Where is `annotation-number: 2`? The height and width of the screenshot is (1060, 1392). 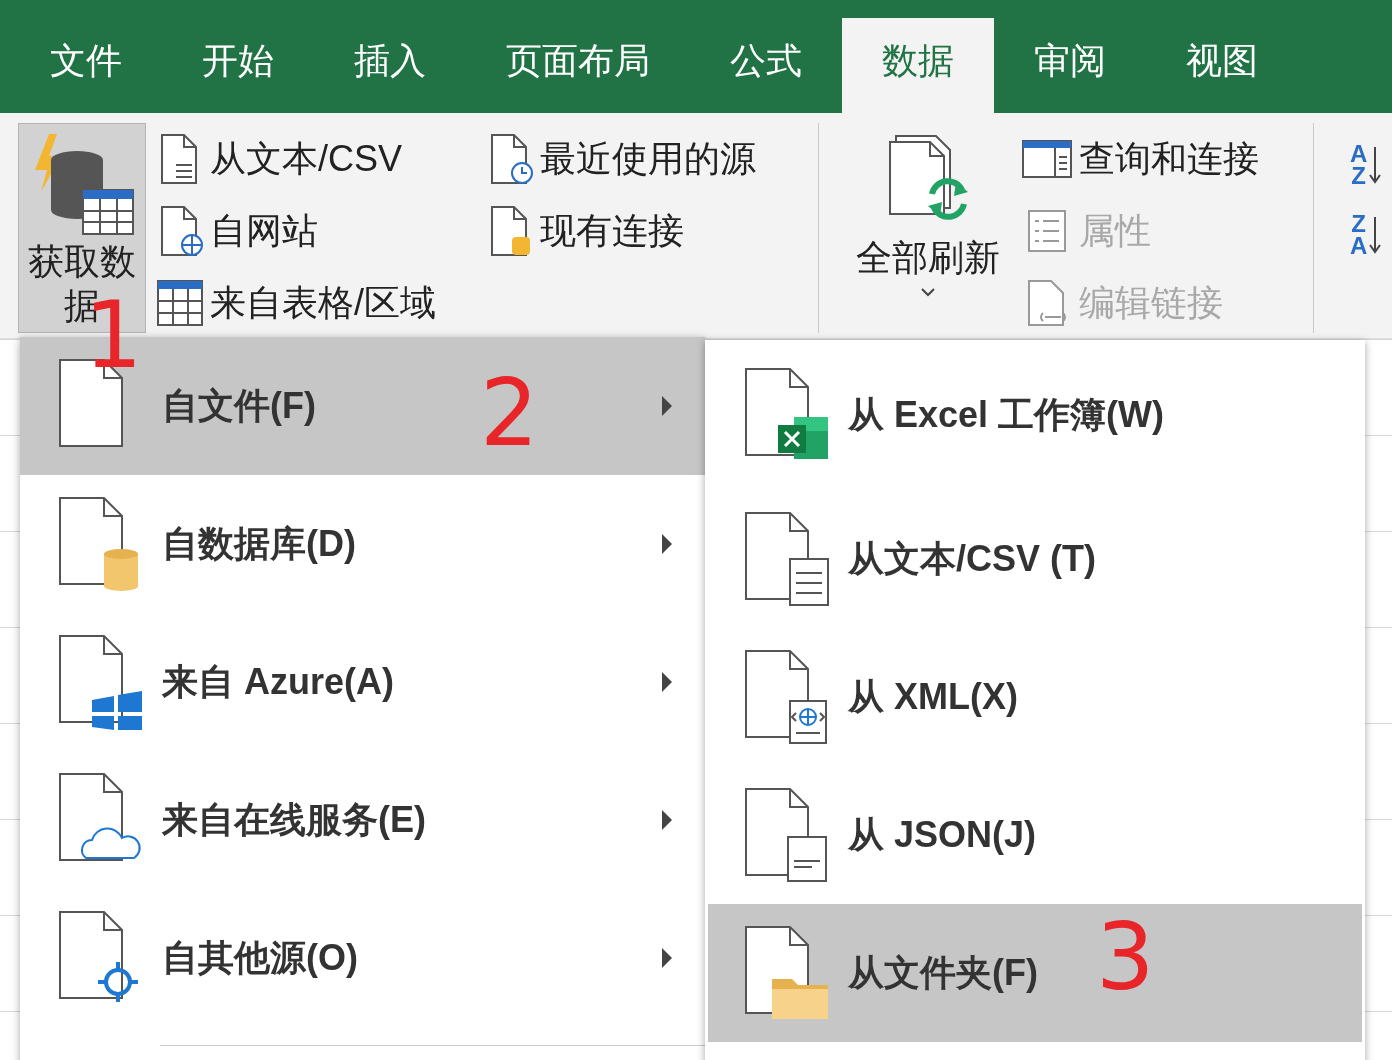 annotation-number: 2 is located at coordinates (509, 414).